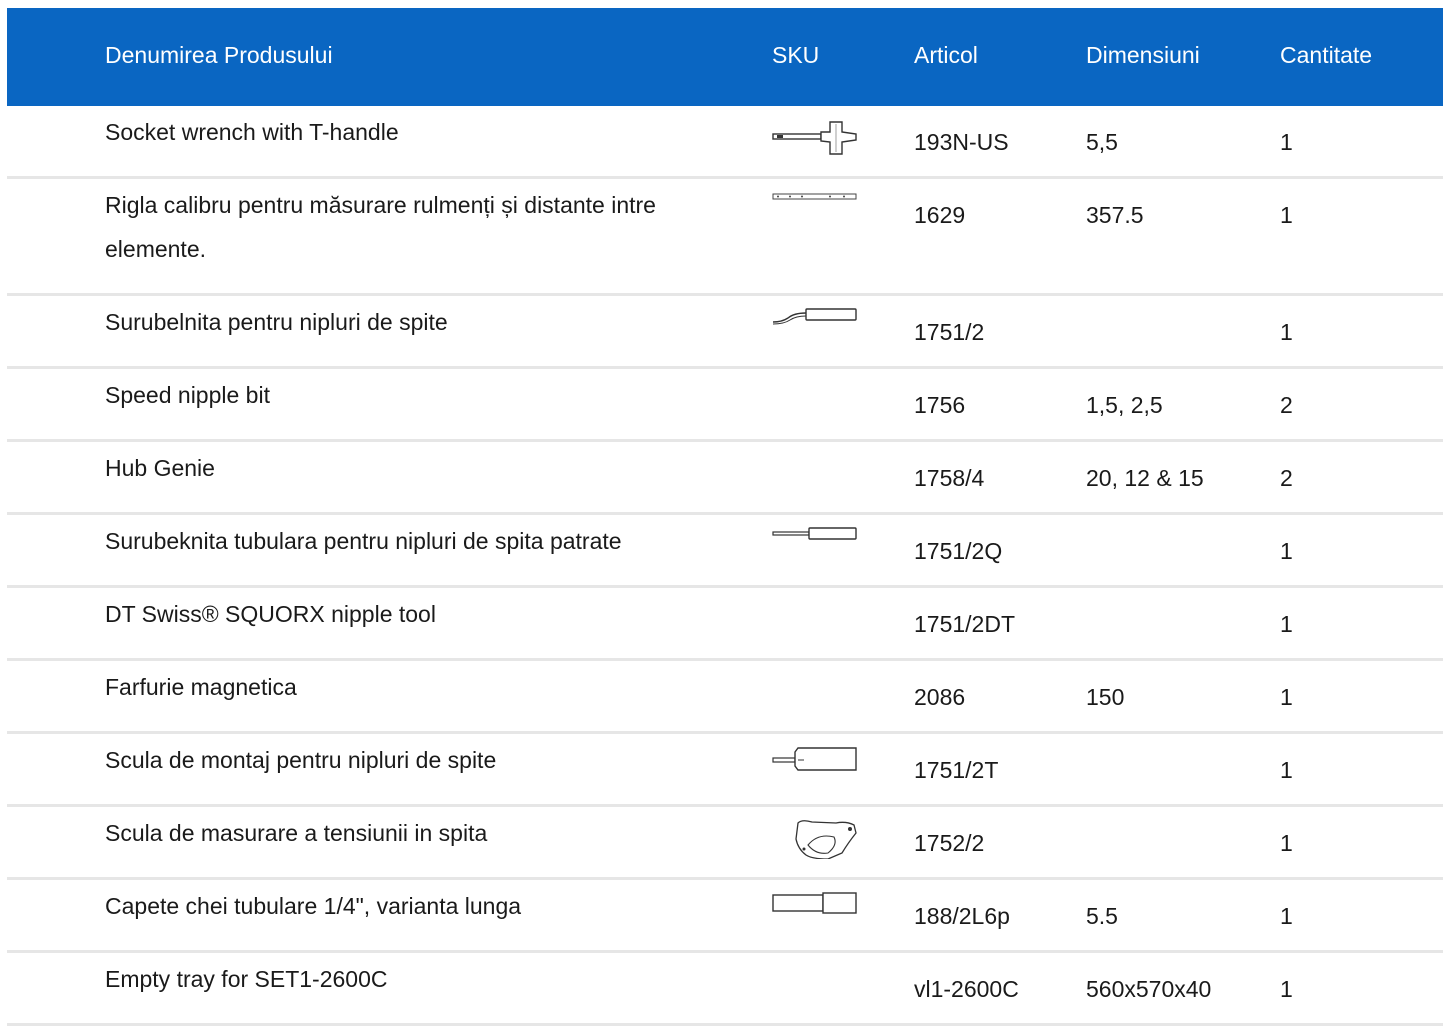  Describe the element at coordinates (296, 833) in the screenshot. I see `product-name: Scula de masurare a tensiunii in spita` at that location.